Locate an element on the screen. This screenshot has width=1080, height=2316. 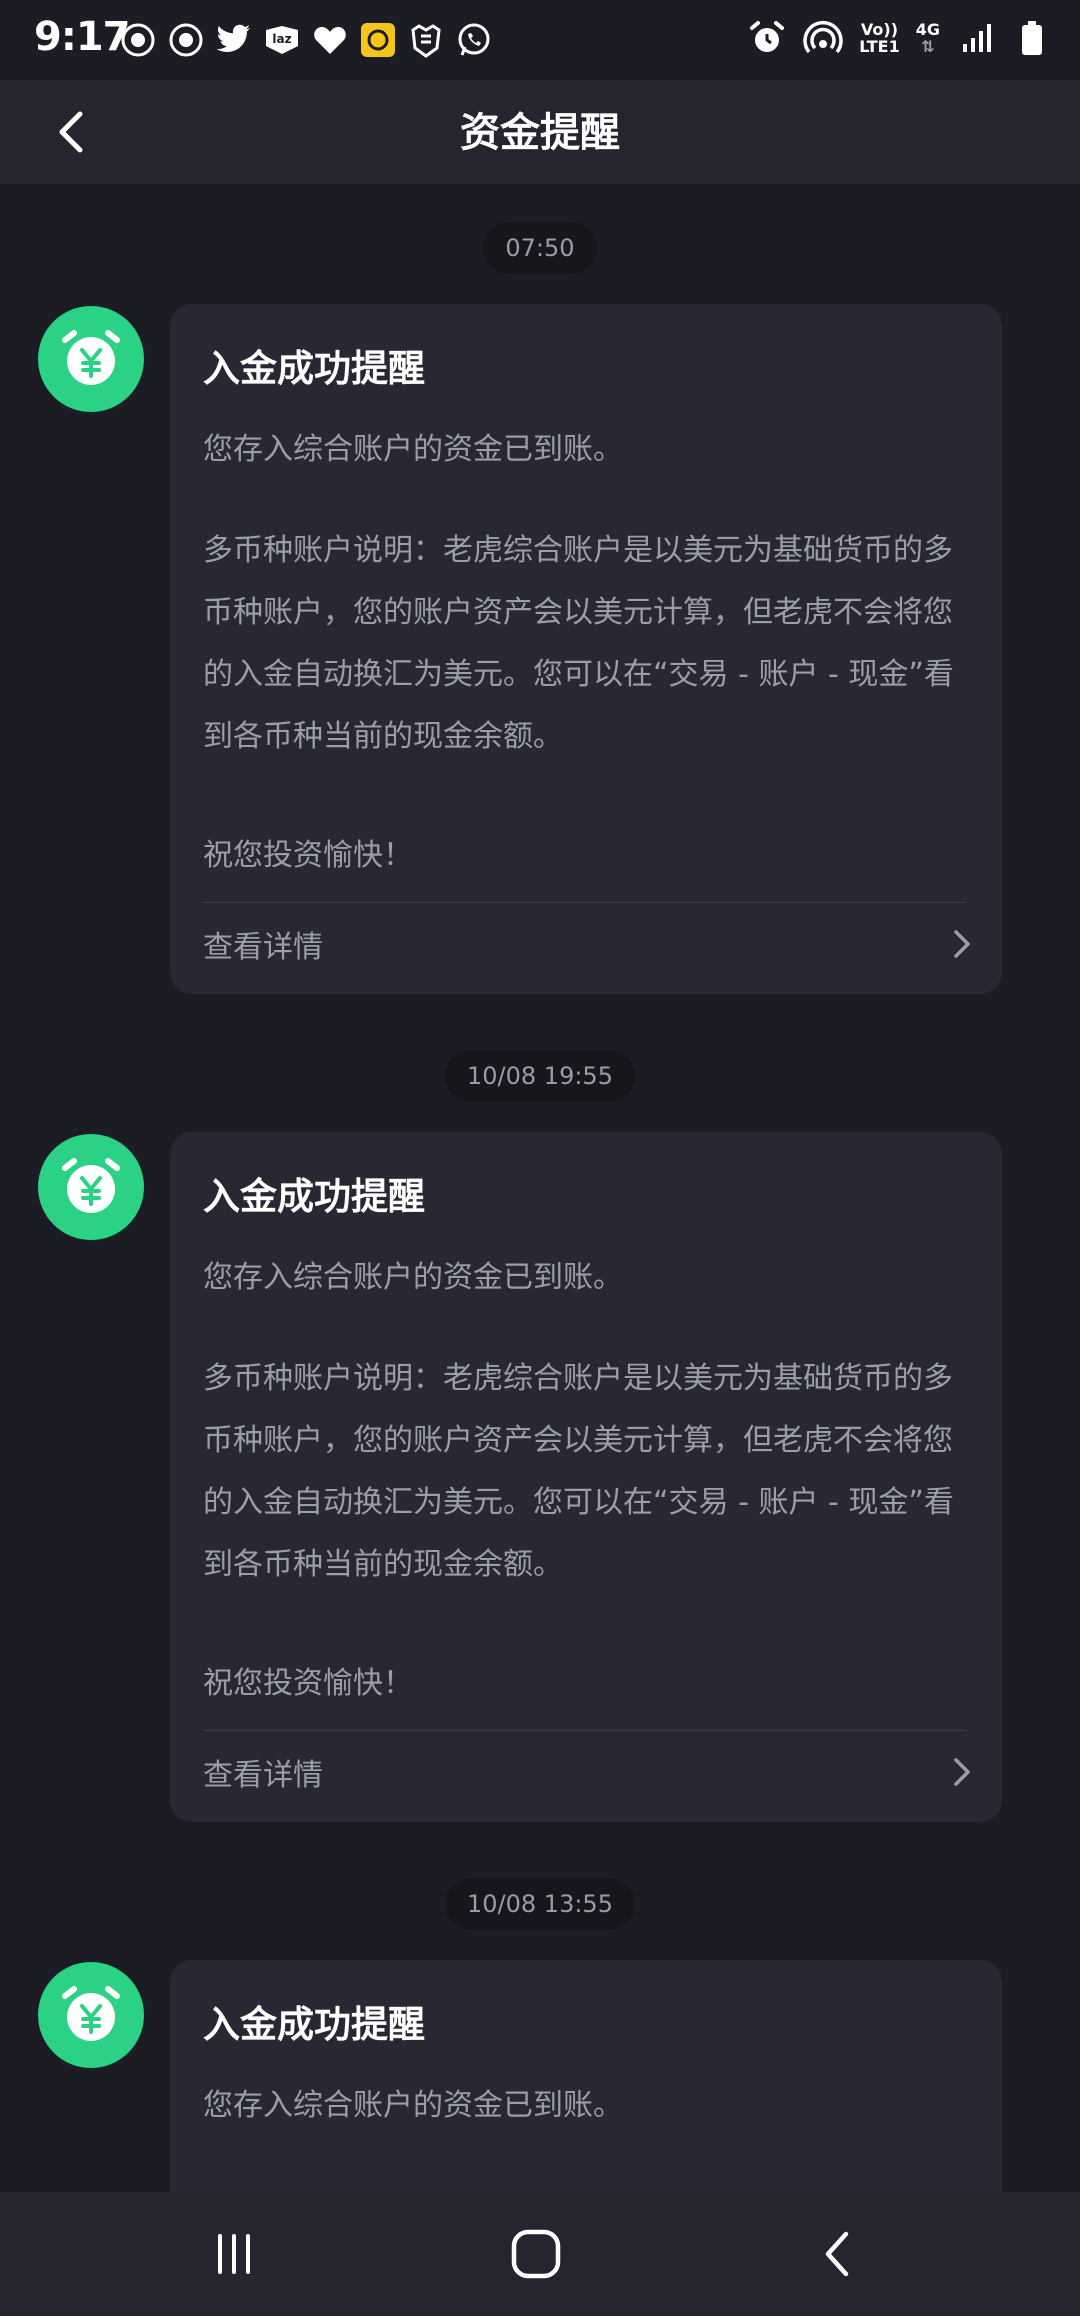
message-timestamp: 07:50 is located at coordinates (540, 248).